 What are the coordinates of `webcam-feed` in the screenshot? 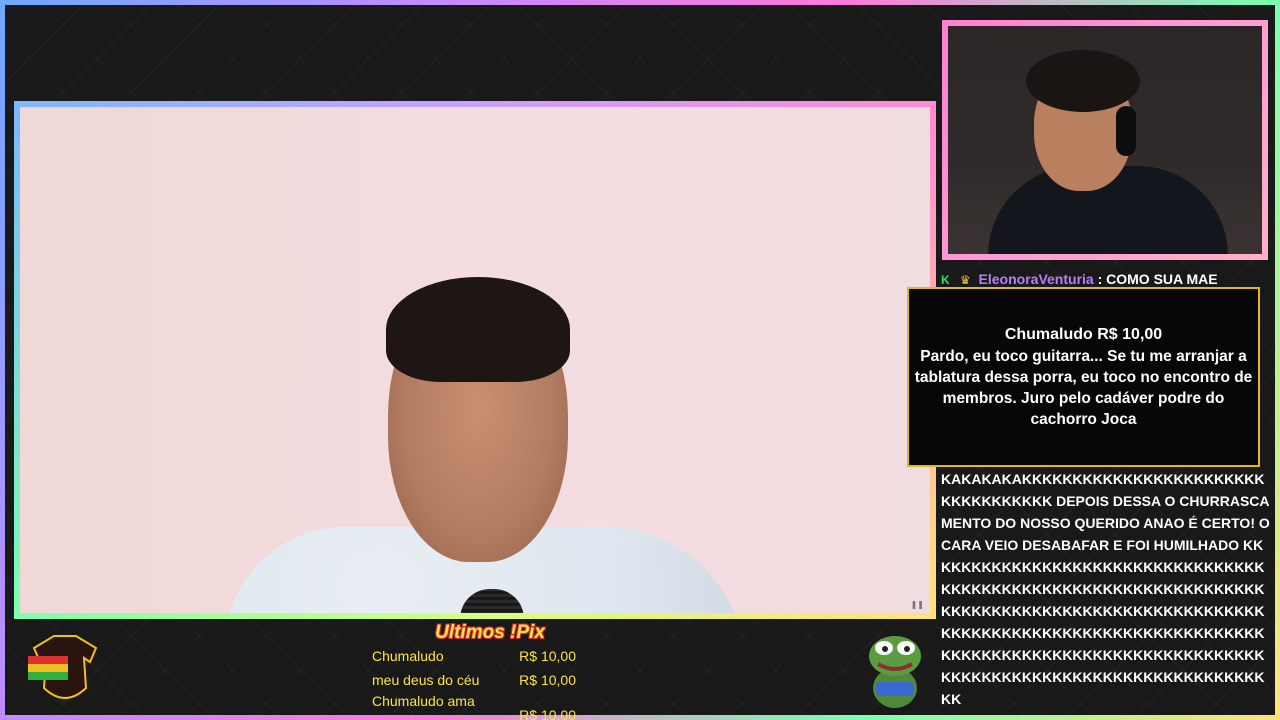 It's located at (1105, 140).